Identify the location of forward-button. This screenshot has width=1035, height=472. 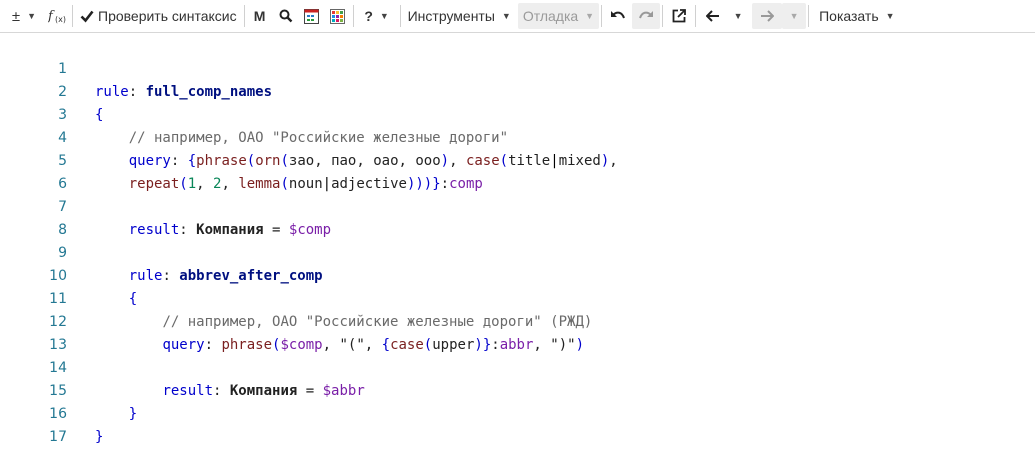
(767, 16).